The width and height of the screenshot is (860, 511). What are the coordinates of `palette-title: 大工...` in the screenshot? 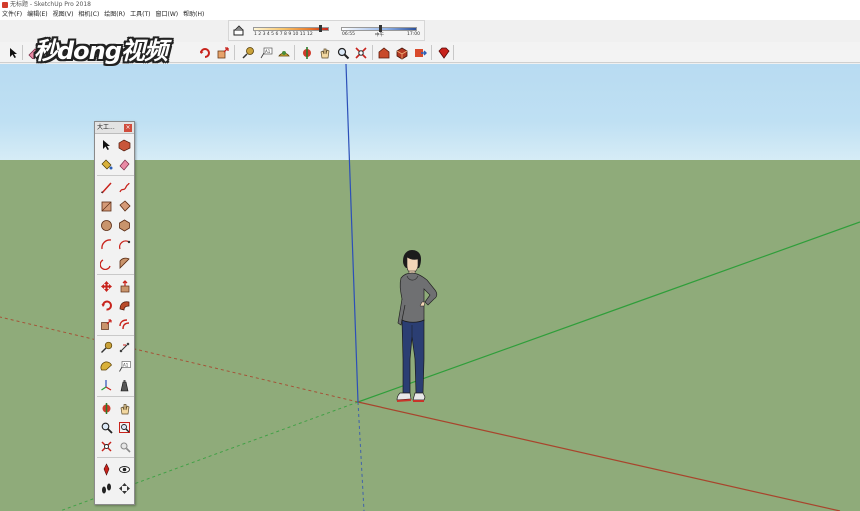 It's located at (106, 127).